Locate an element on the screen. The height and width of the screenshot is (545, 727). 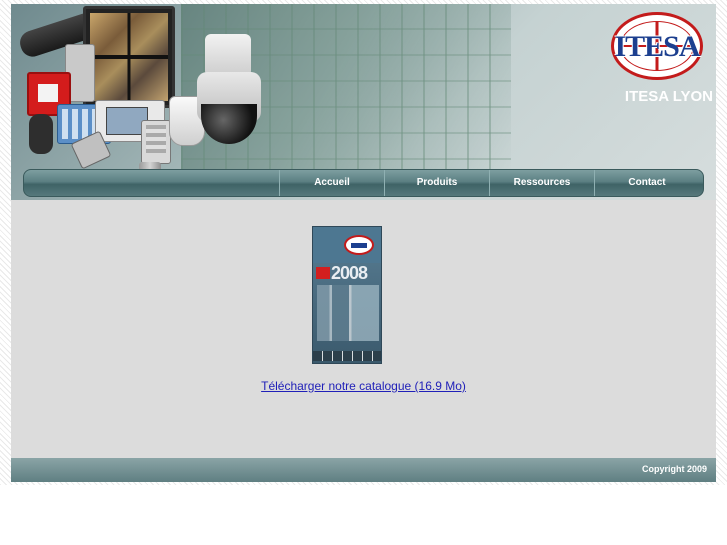
catalog-logo-icon is located at coordinates (359, 245).